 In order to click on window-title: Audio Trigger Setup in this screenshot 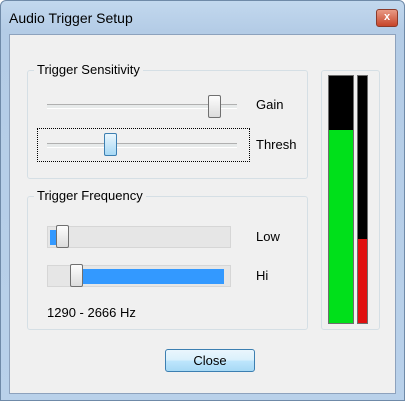, I will do `click(71, 18)`.